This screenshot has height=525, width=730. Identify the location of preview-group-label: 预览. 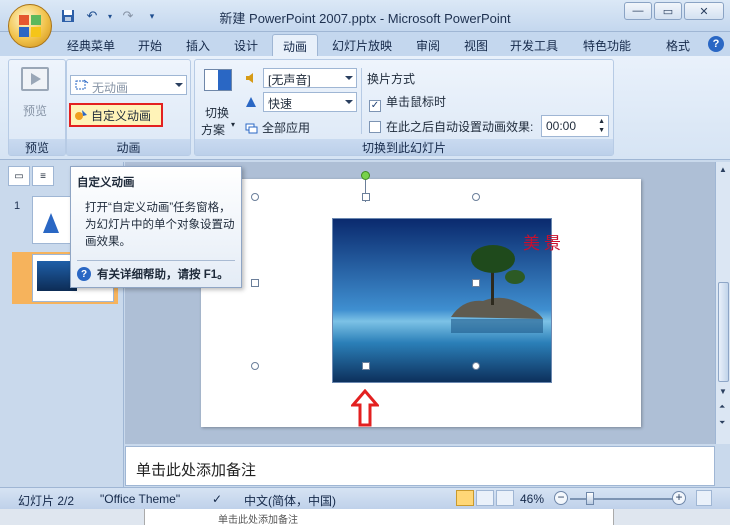
(37, 147).